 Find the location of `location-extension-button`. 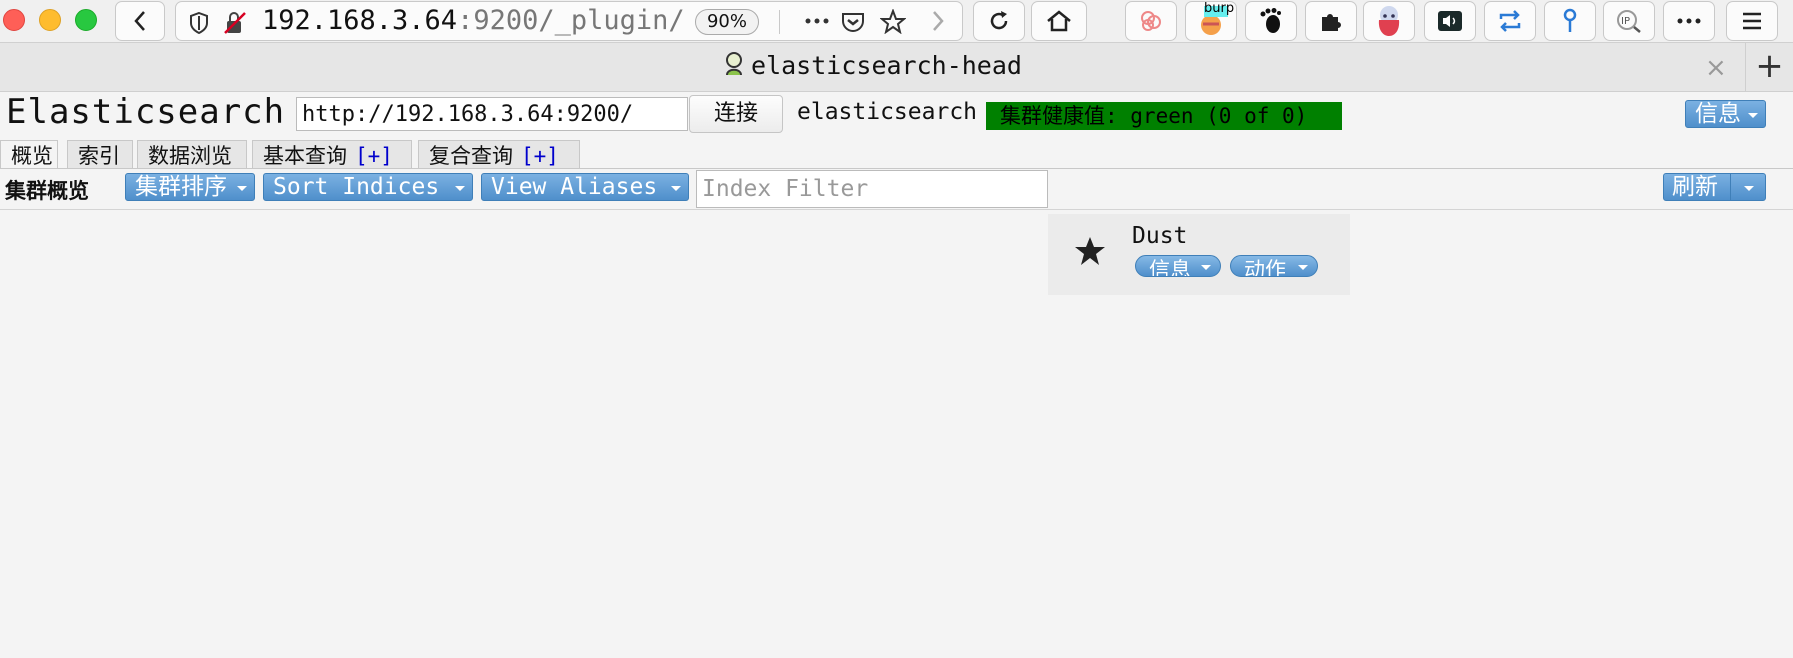

location-extension-button is located at coordinates (1570, 21).